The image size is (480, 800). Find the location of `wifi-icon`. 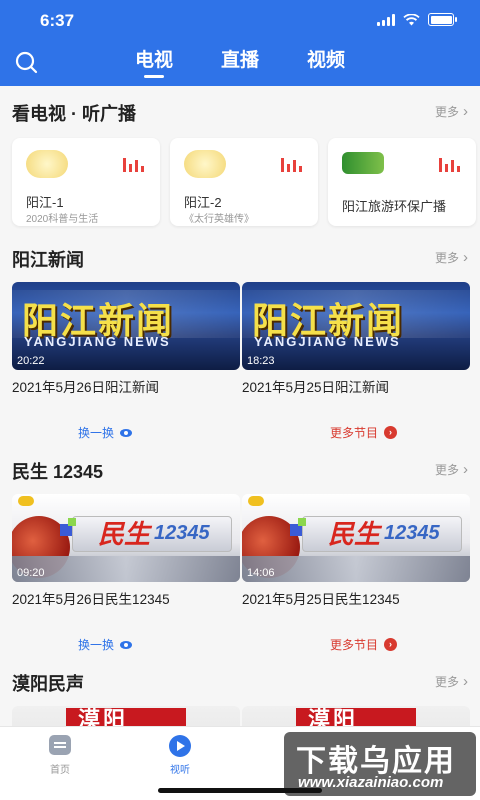

wifi-icon is located at coordinates (411, 19).